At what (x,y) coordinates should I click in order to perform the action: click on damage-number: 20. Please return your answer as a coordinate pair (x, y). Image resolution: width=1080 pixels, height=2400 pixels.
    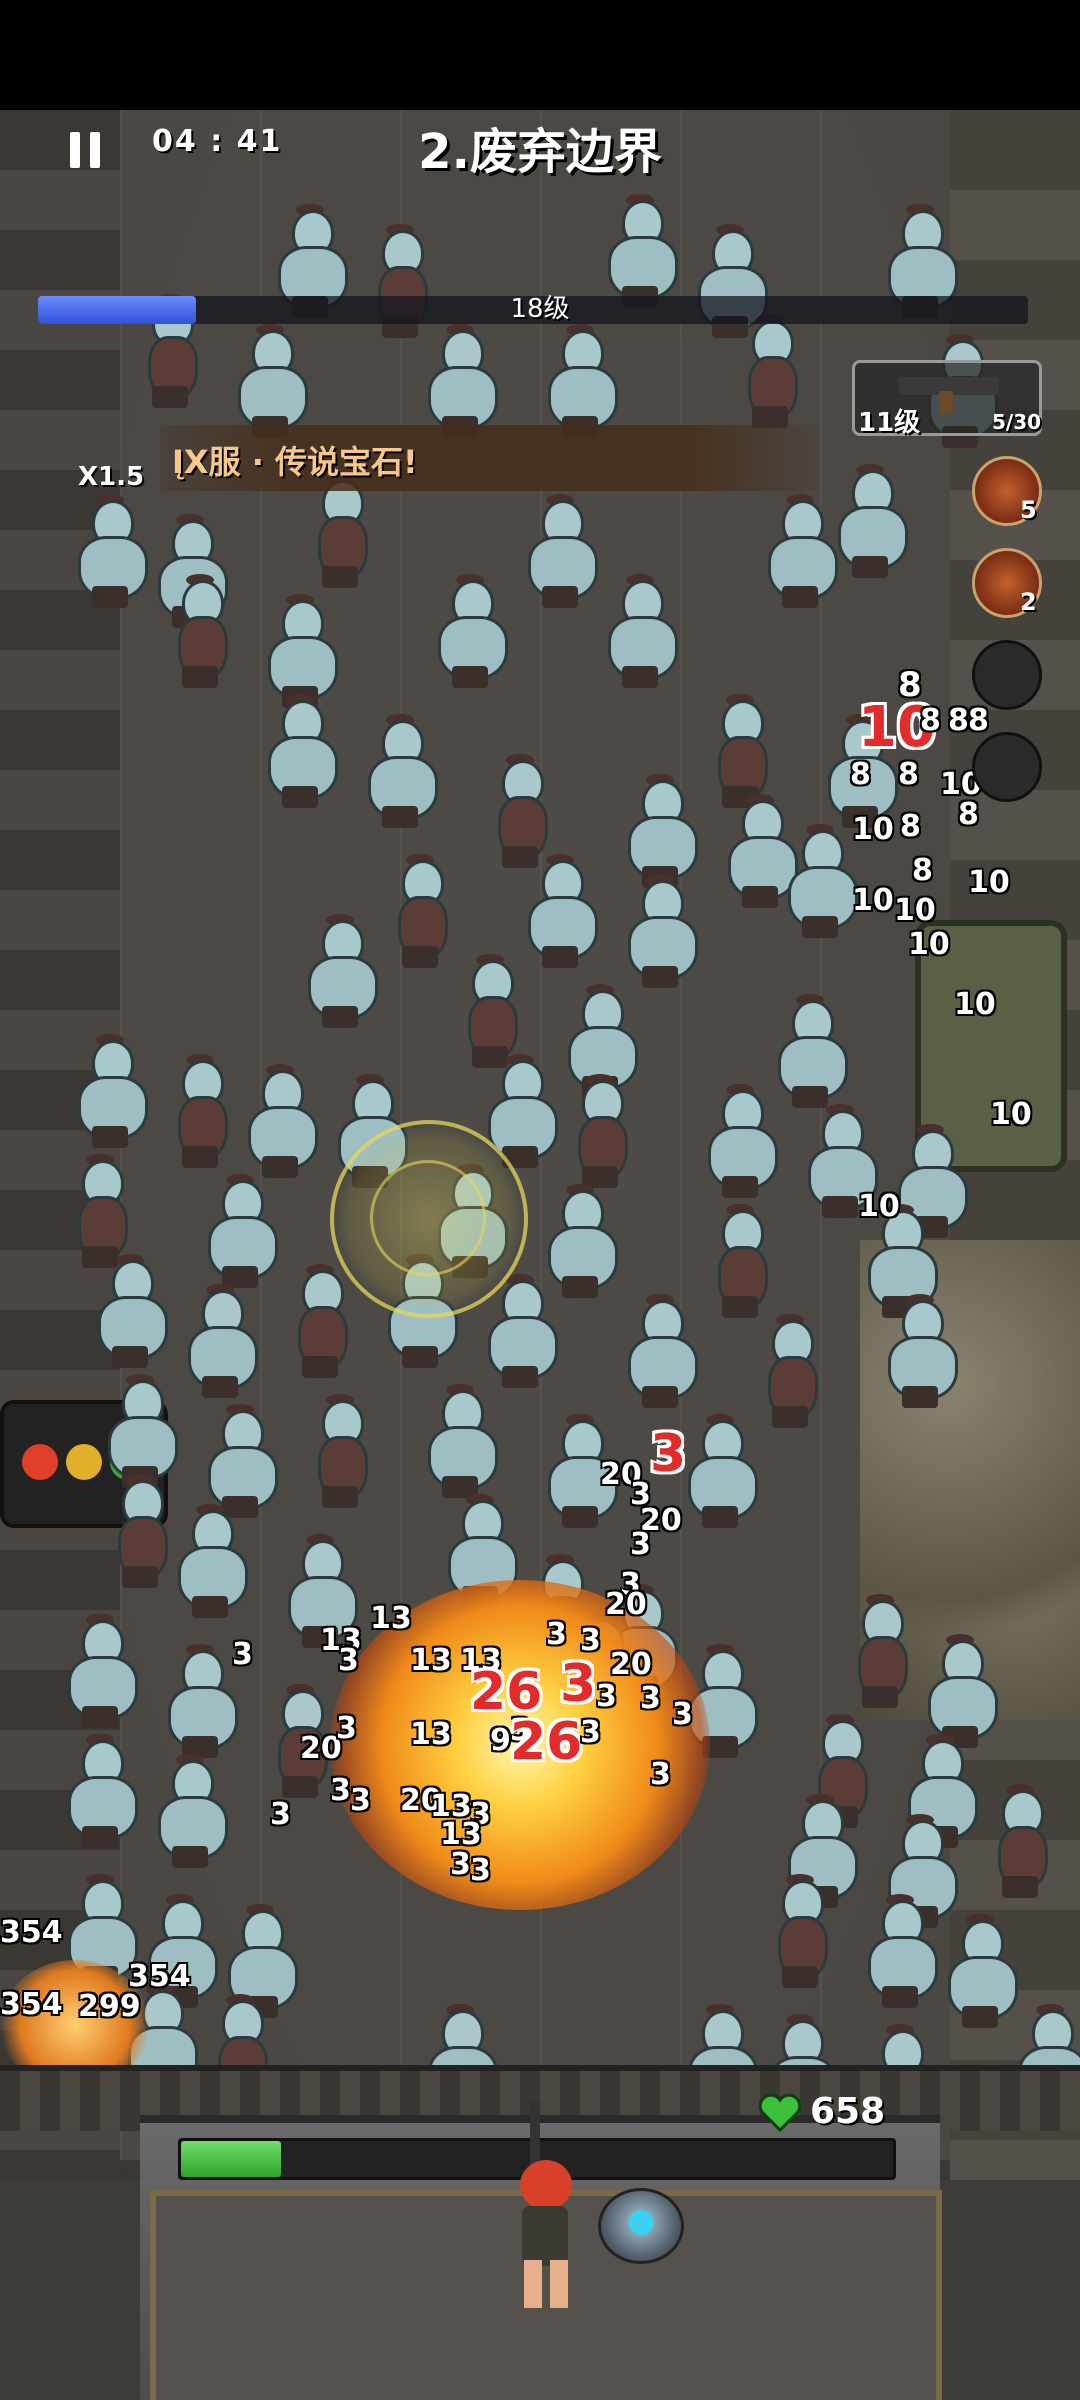
    Looking at the image, I should click on (626, 1604).